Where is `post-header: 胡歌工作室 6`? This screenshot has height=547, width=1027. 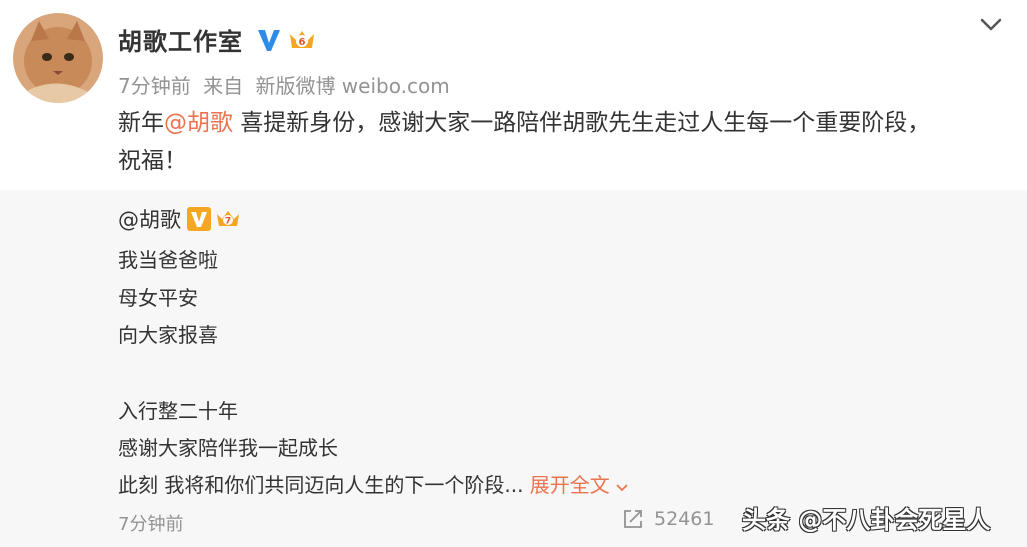
post-header: 胡歌工作室 6 is located at coordinates (217, 39).